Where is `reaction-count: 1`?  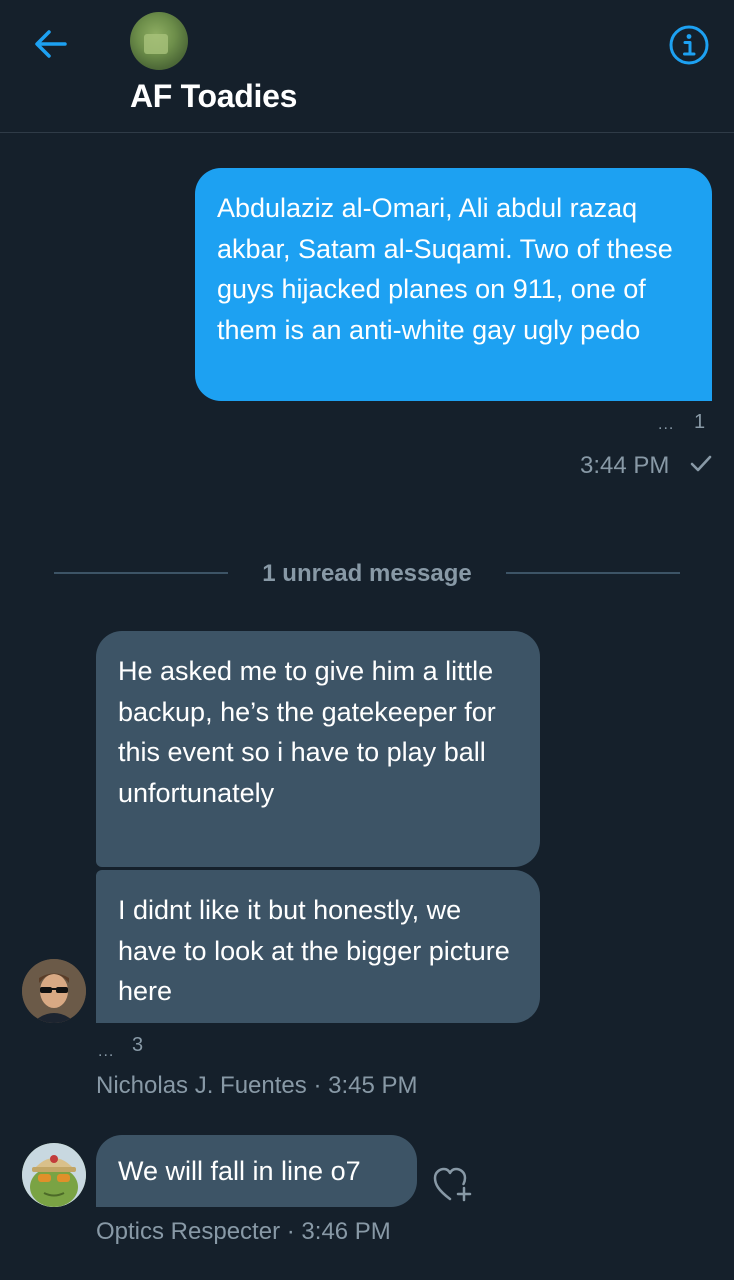
reaction-count: 1 is located at coordinates (699, 422).